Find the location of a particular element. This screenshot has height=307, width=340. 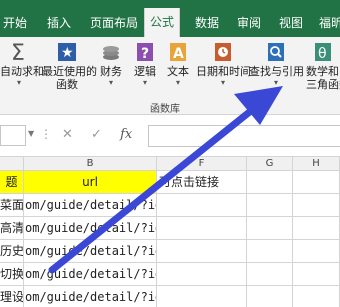

cell-f5 is located at coordinates (202, 274).